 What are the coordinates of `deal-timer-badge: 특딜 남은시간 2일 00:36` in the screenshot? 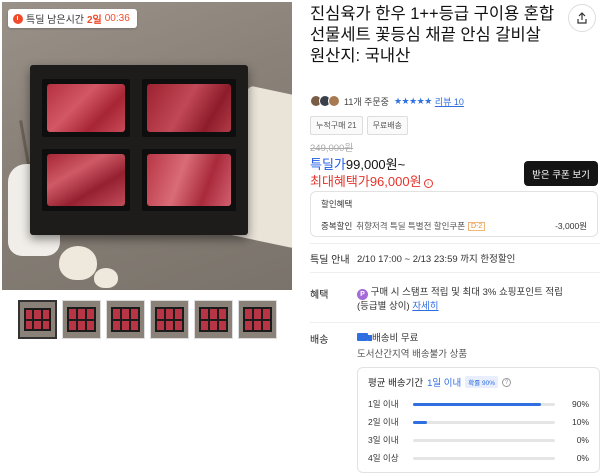 It's located at (72, 18).